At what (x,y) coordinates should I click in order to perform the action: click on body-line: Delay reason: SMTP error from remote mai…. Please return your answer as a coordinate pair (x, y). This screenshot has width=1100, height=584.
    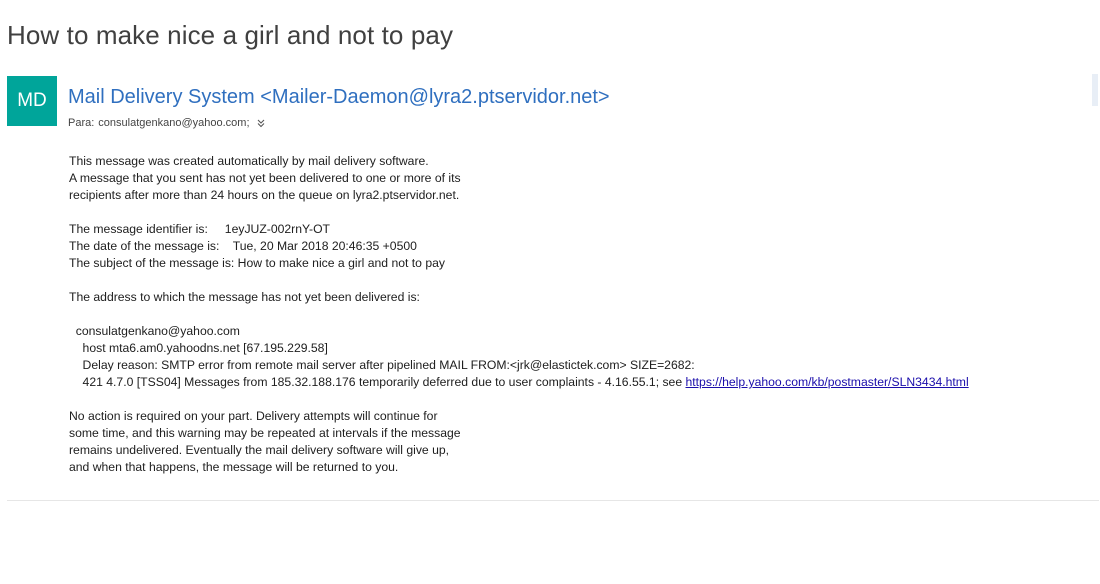
    Looking at the image, I should click on (382, 365).